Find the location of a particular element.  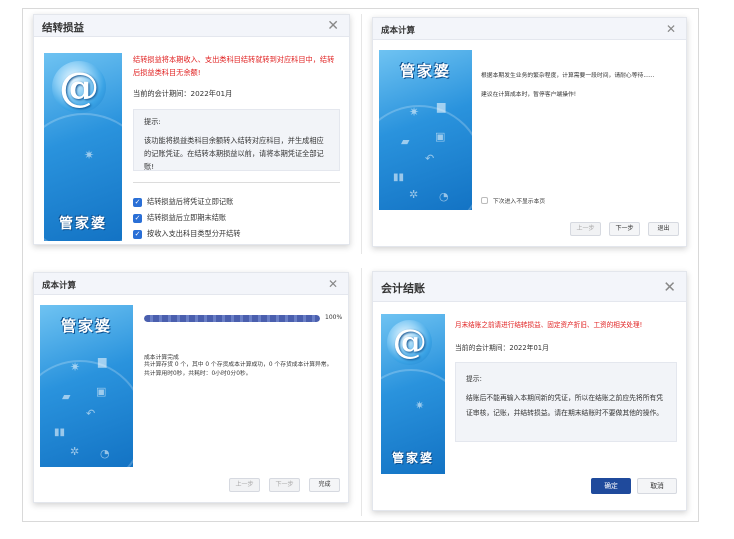

checkbox-label: 结转损益后将凭证立即记账 is located at coordinates (190, 201).